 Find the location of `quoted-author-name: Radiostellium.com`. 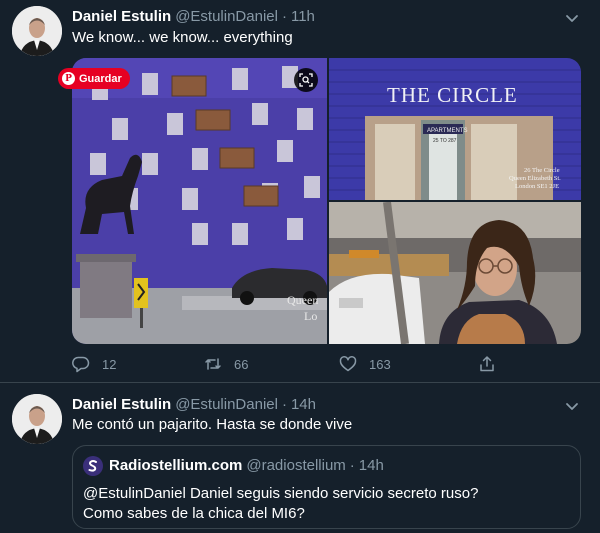

quoted-author-name: Radiostellium.com is located at coordinates (176, 465).